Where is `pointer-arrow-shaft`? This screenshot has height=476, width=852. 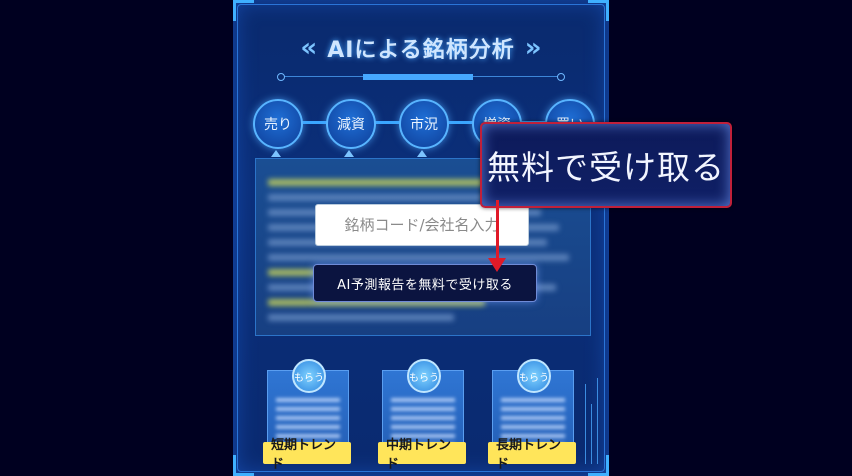
pointer-arrow-shaft is located at coordinates (497, 231).